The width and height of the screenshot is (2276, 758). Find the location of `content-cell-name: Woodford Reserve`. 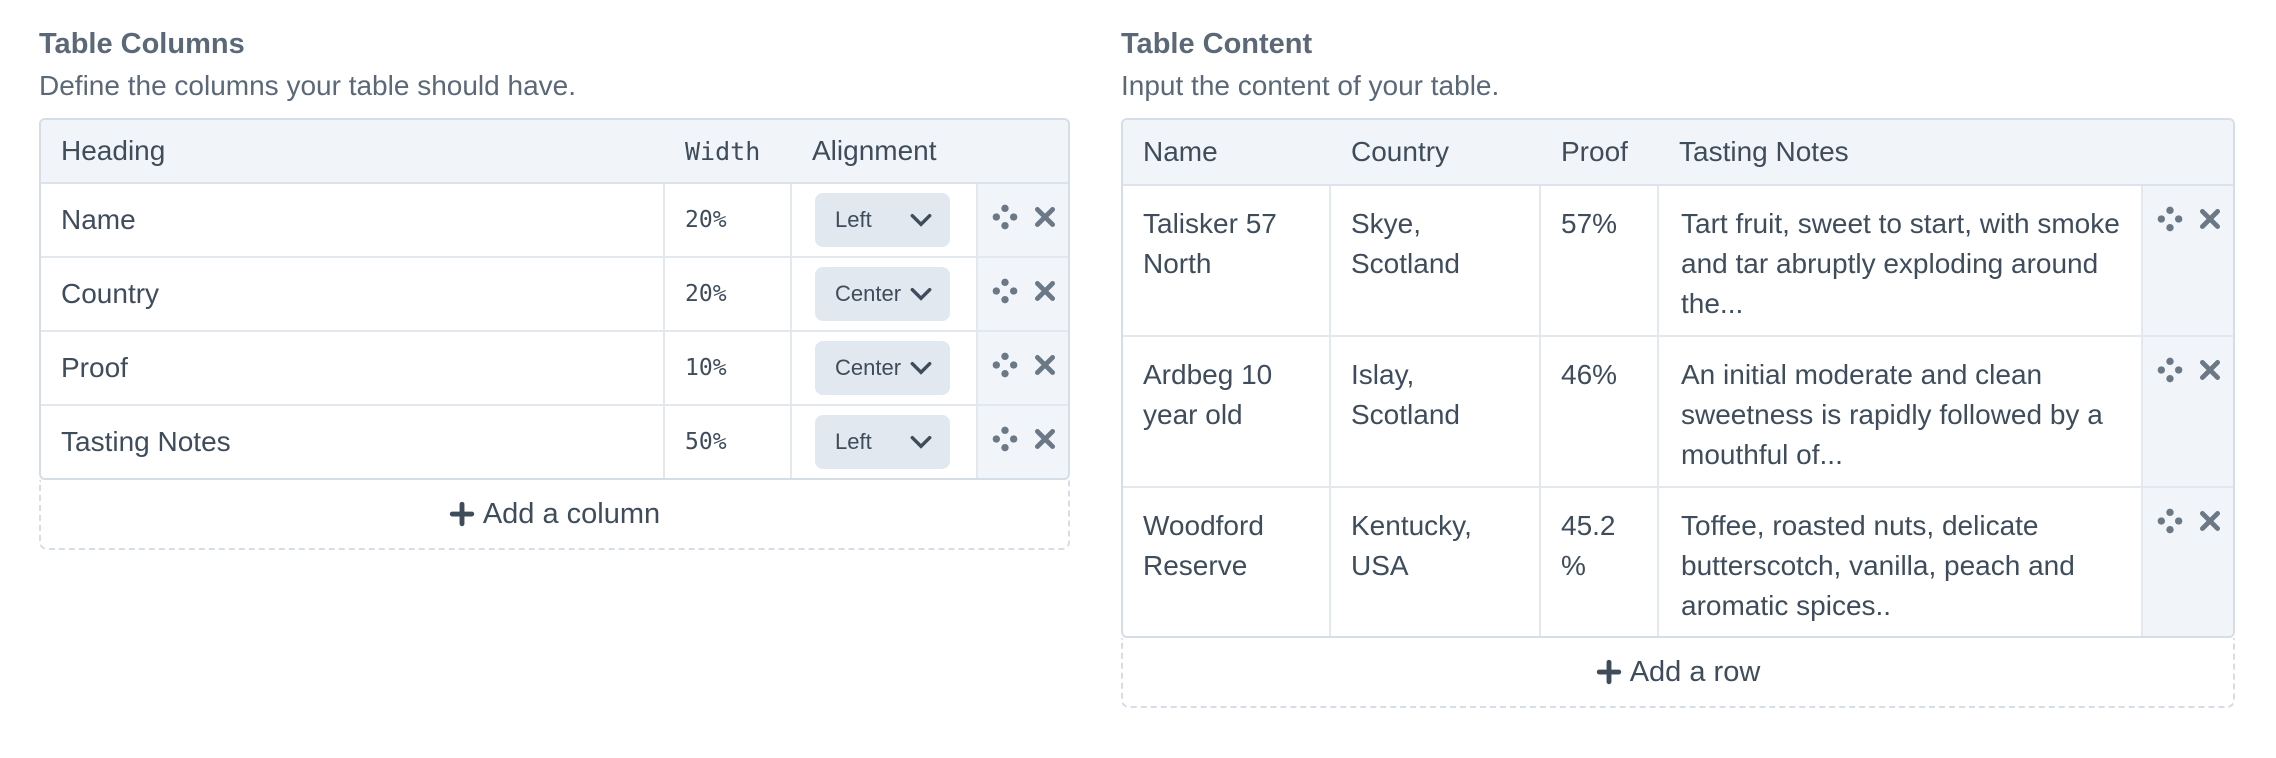

content-cell-name: Woodford Reserve is located at coordinates (1227, 562).